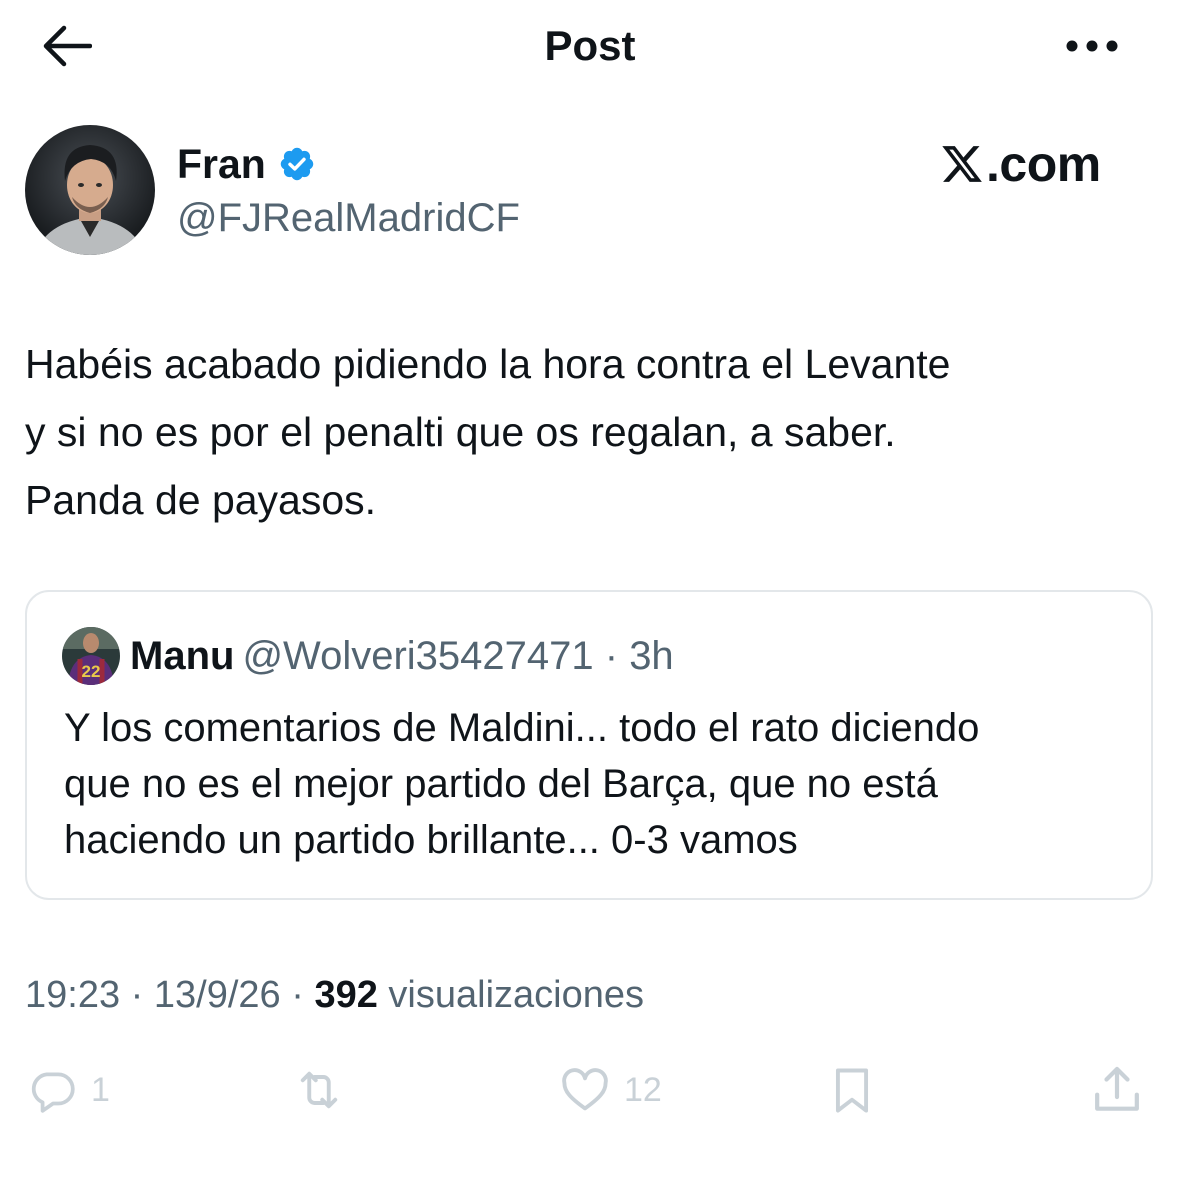  I want to click on more-options-button, so click(1092, 46).